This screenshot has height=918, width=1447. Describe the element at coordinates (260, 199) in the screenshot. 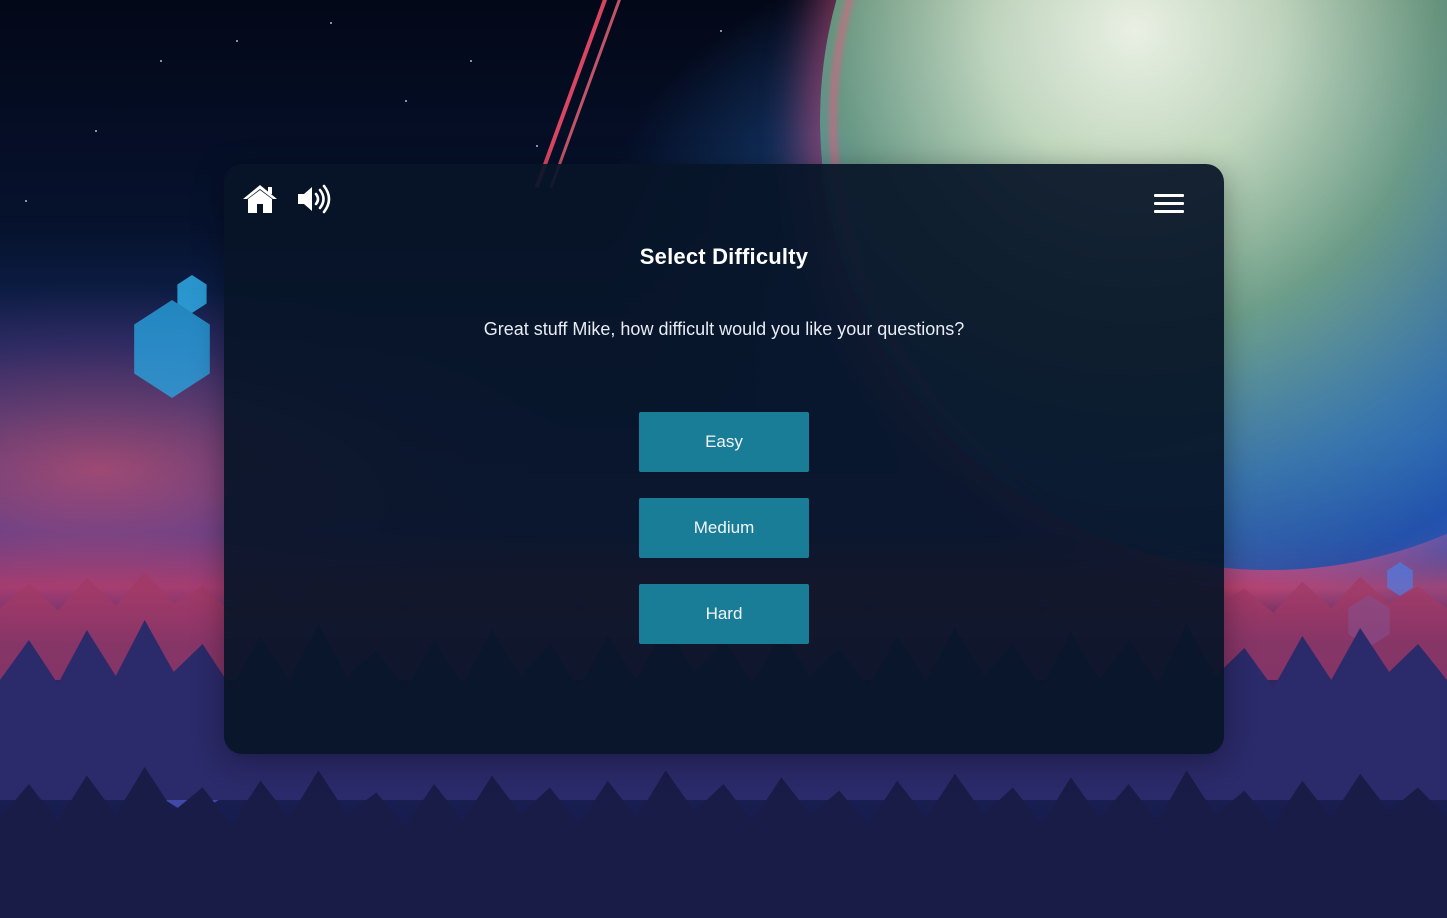

I see `home-icon` at that location.